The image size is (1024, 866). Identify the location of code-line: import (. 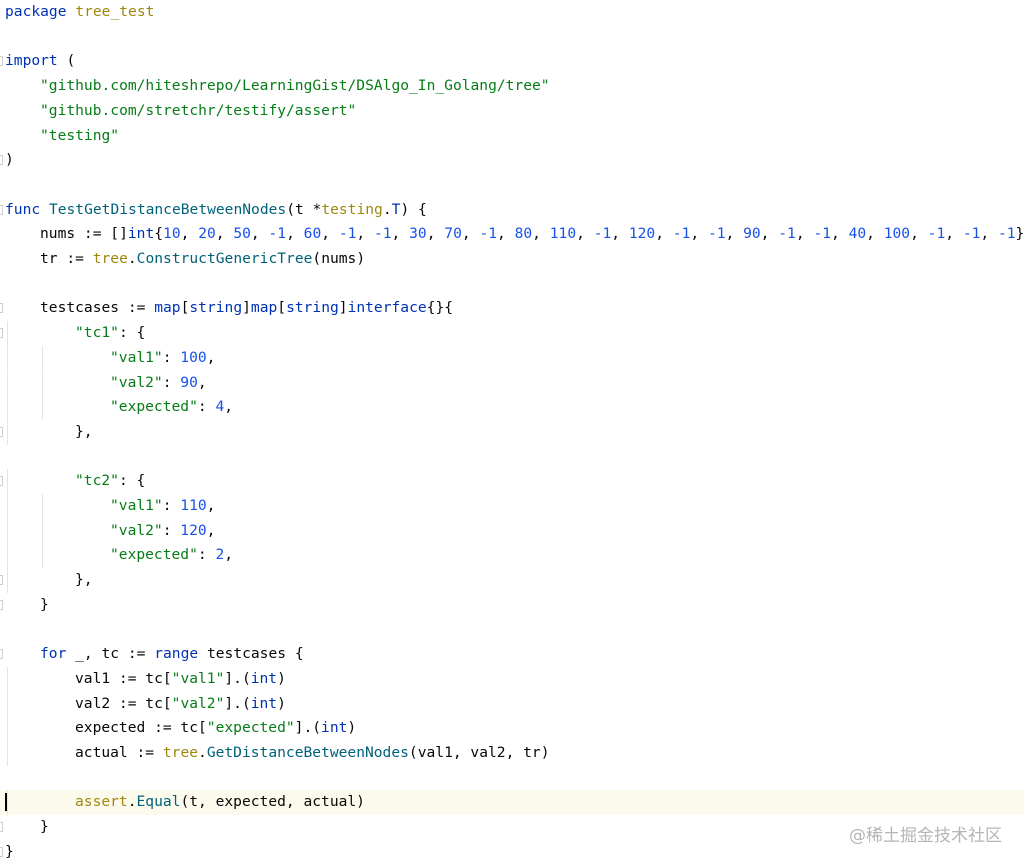
(512, 61).